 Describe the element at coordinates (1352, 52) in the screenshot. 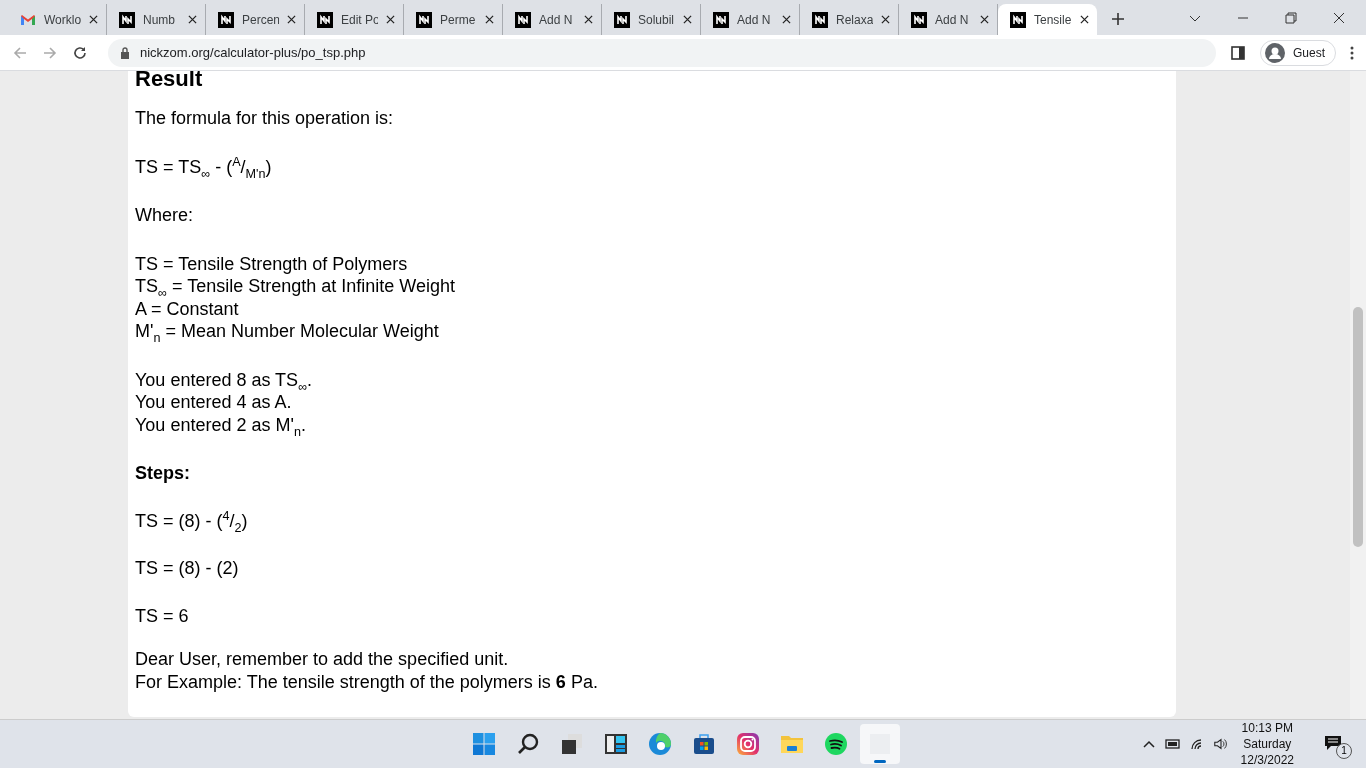

I see `menu-icon` at that location.